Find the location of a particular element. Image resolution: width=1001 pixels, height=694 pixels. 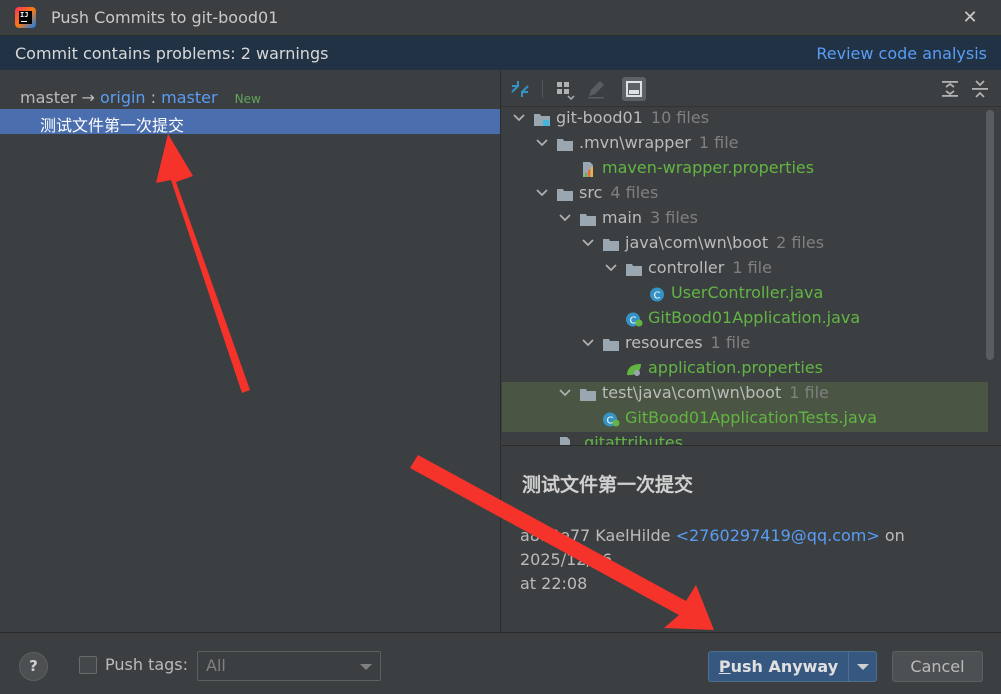

tree-row-label: java\com\wn\boot 2 files is located at coordinates (724, 242).